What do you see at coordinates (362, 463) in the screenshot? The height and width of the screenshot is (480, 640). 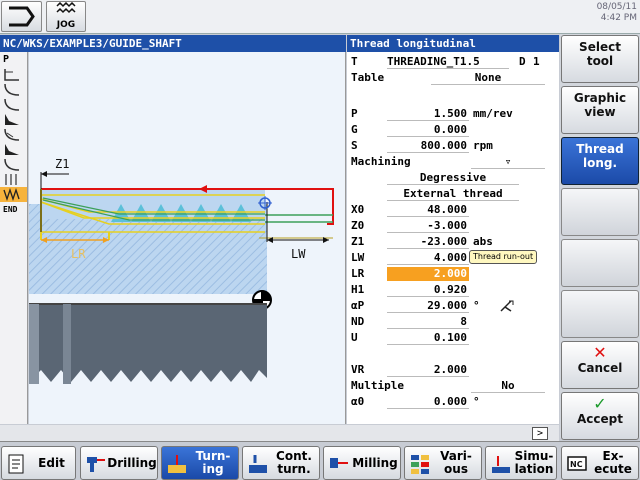 I see `milling-button: Milling` at bounding box center [362, 463].